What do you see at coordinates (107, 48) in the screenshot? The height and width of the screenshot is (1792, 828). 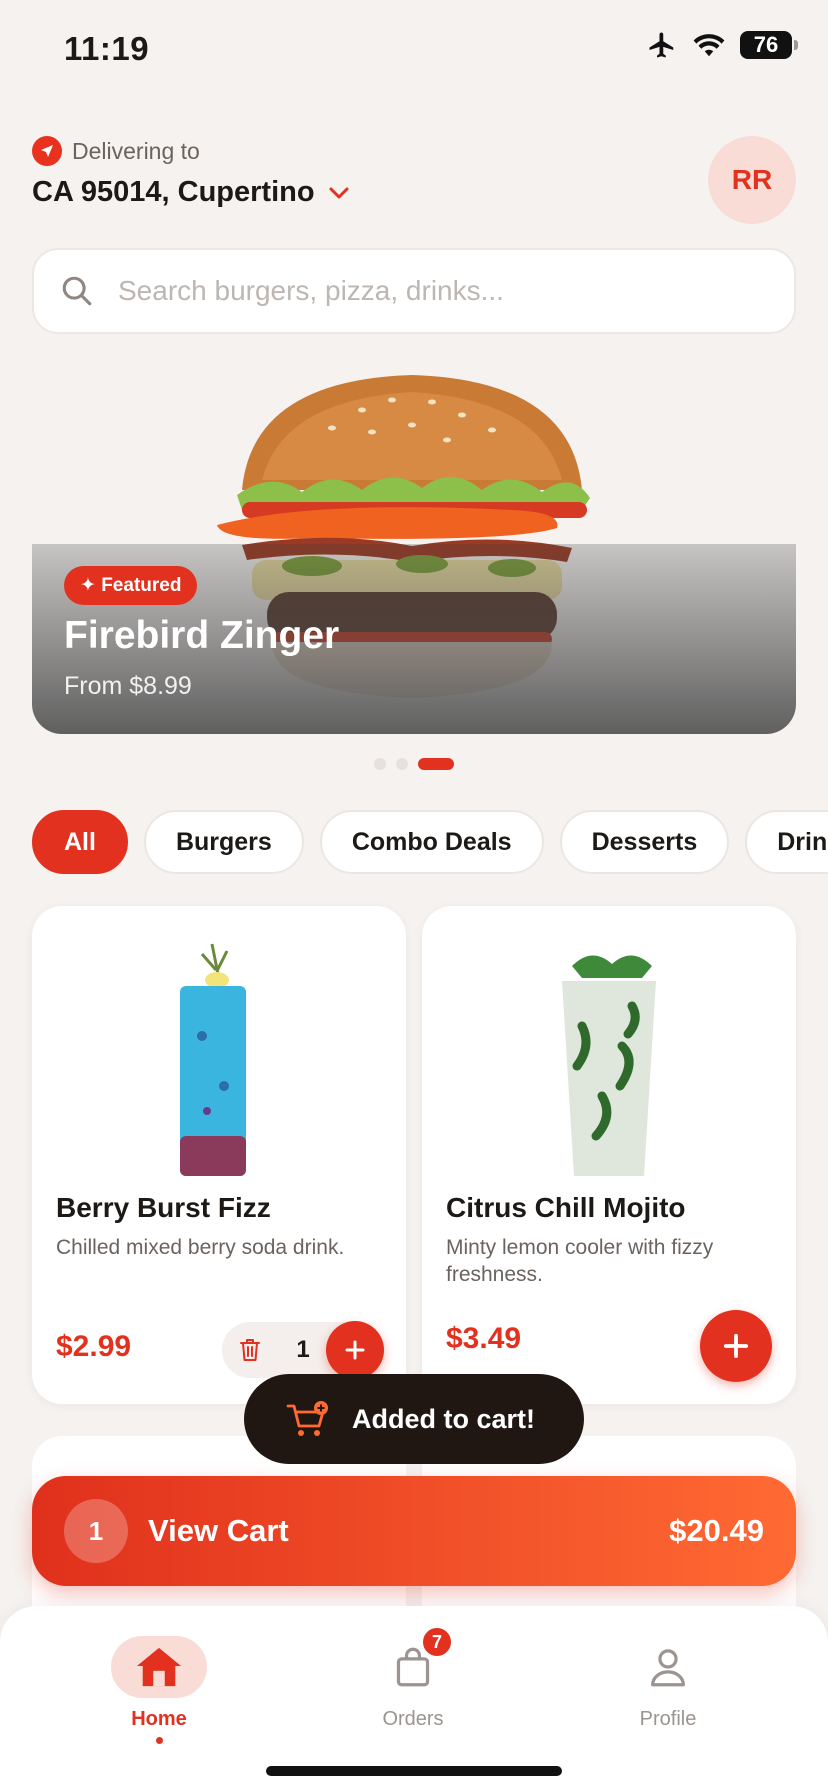 I see `status-time: 11:19` at bounding box center [107, 48].